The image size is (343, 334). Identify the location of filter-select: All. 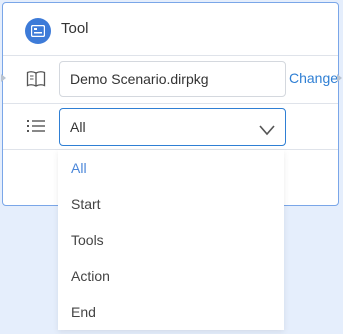
(172, 127).